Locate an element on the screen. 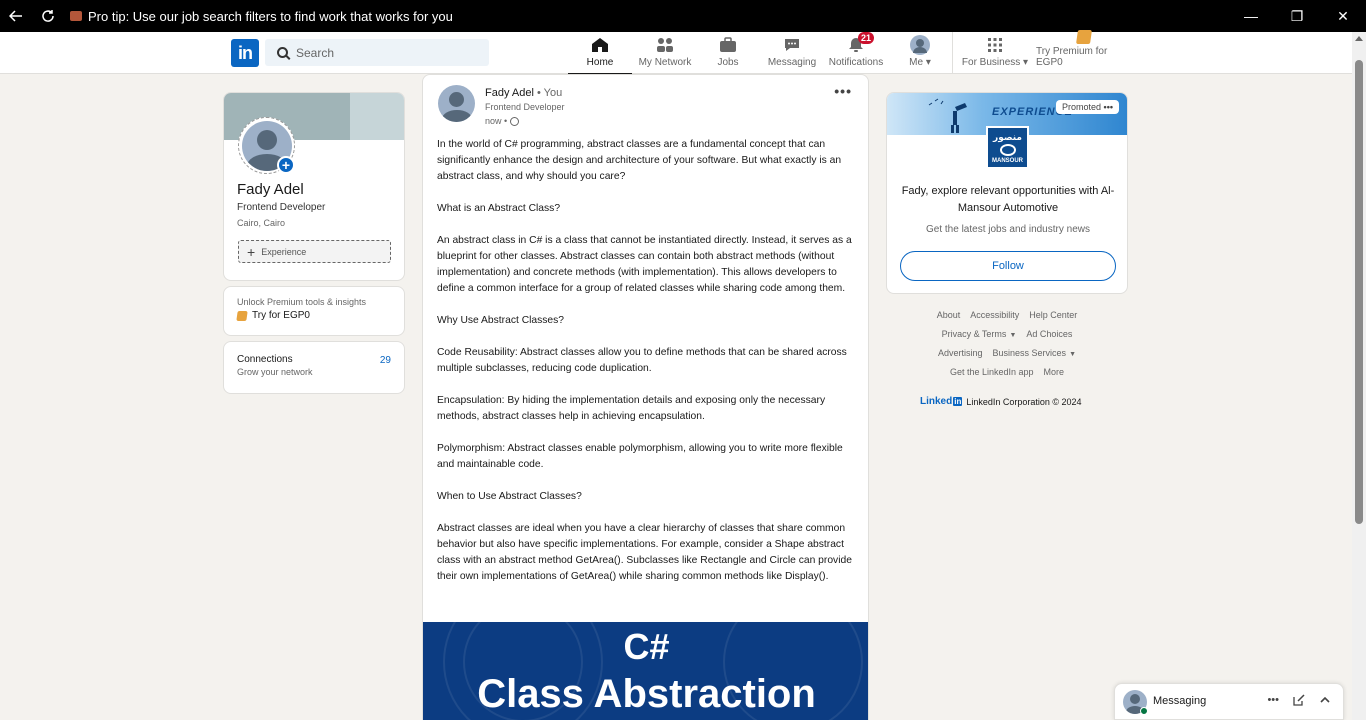 The image size is (1366, 720). nav-try-premium-label: Try Premium for EGP0 is located at coordinates (1072, 57).